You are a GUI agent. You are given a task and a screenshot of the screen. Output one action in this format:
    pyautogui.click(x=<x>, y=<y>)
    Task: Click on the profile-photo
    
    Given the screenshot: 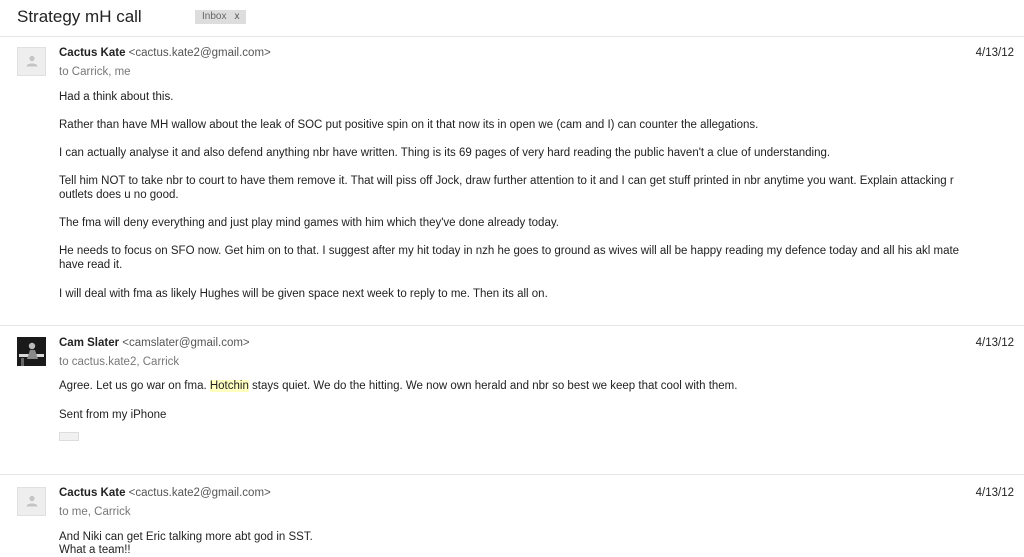 What is the action you would take?
    pyautogui.click(x=31, y=351)
    